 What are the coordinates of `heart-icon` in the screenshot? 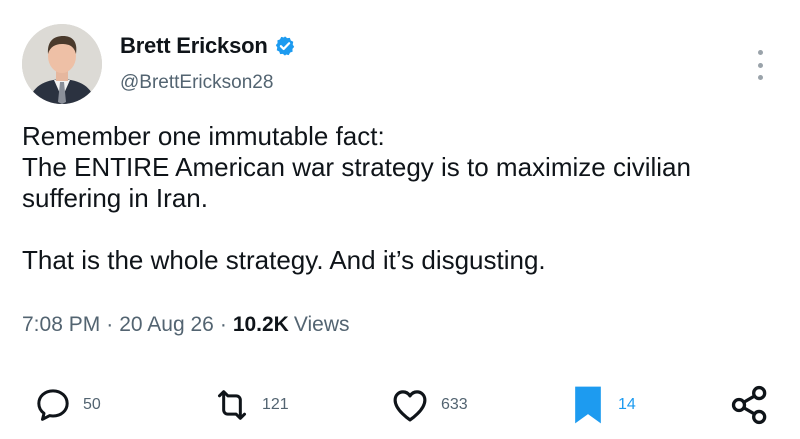 It's located at (410, 406).